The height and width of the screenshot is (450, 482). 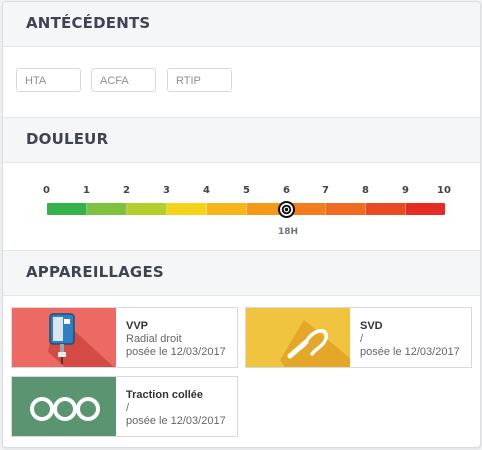 I want to click on scale-label: 6, so click(x=286, y=190).